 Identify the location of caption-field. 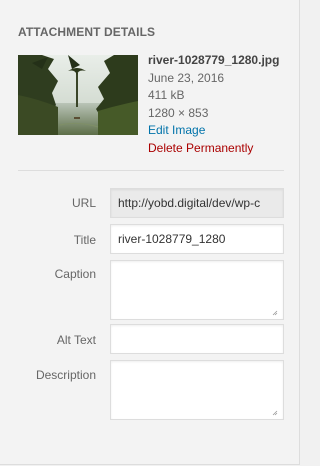
(197, 290).